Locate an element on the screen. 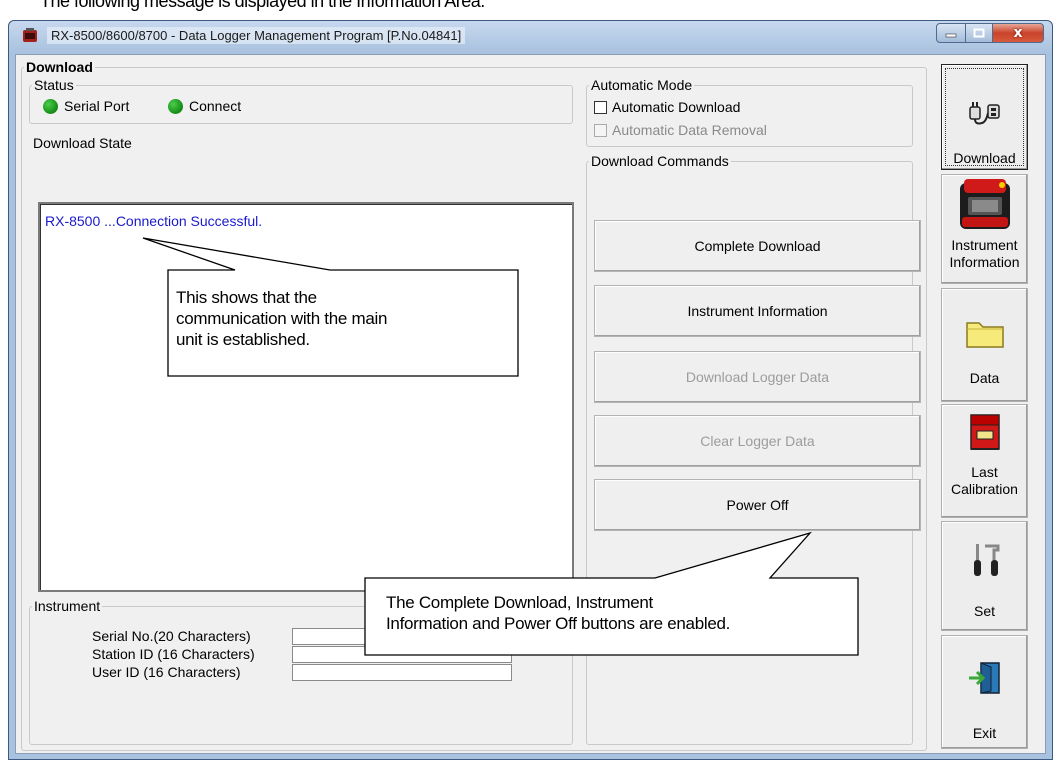 This screenshot has width=1063, height=760. download-state-label: Download State is located at coordinates (82, 143).